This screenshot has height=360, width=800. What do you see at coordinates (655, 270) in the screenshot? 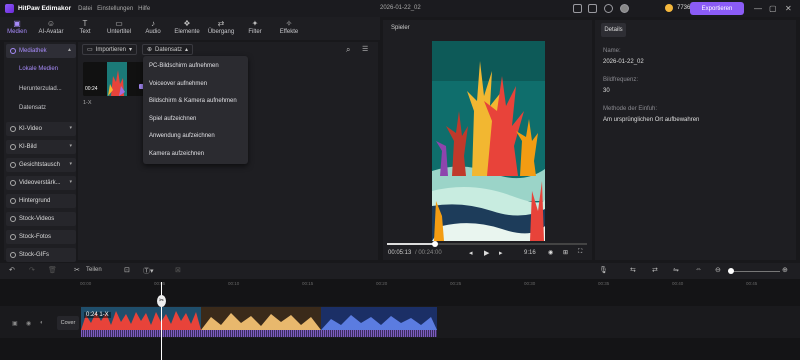
I see `track-toggle-icon: ⇄` at bounding box center [655, 270].